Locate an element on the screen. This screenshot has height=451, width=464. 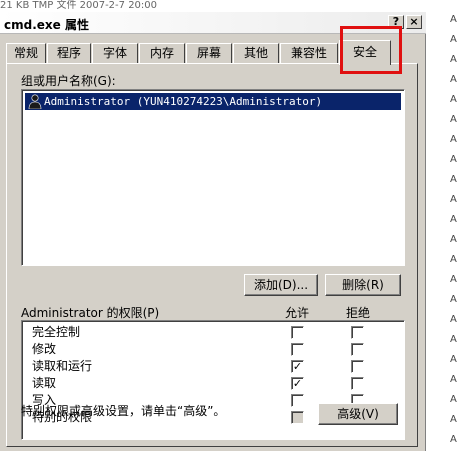
deny-header: 拒绝 is located at coordinates (358, 313).